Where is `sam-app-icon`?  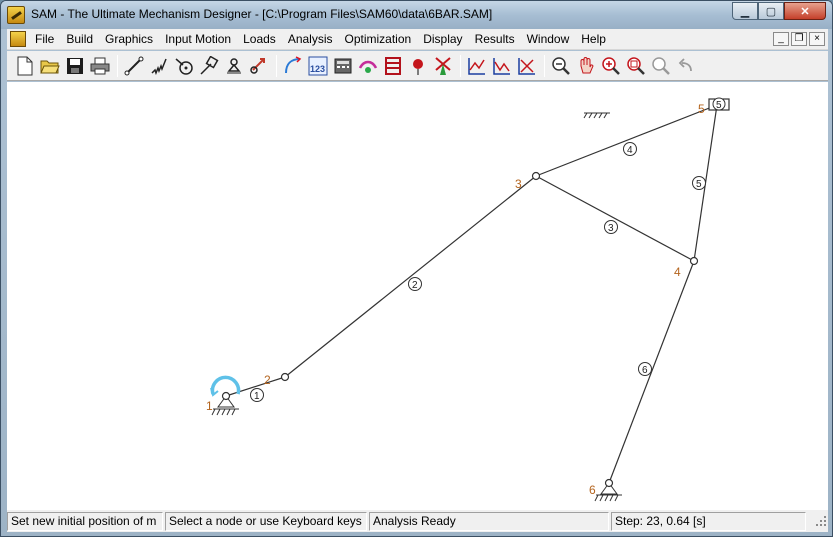
sam-app-icon is located at coordinates (16, 15).